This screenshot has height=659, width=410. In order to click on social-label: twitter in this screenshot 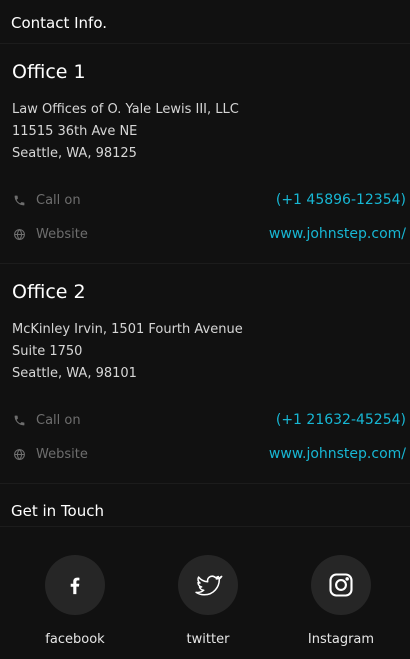, I will do `click(208, 639)`.